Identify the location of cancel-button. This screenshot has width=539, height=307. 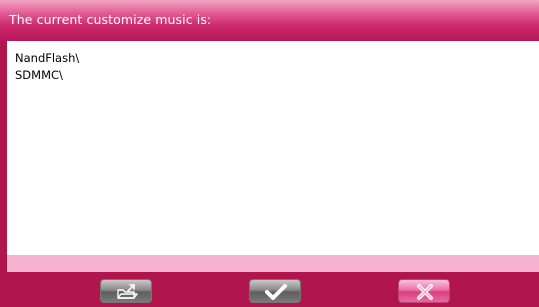
(424, 291).